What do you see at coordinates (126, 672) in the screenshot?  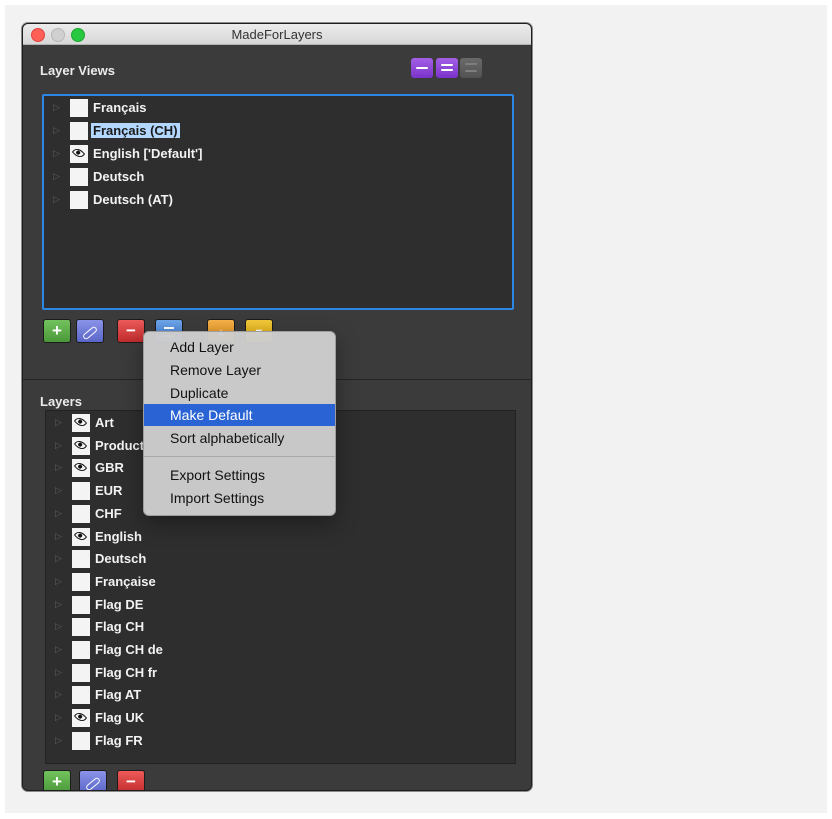 I see `layer-label: Flag CH fr` at bounding box center [126, 672].